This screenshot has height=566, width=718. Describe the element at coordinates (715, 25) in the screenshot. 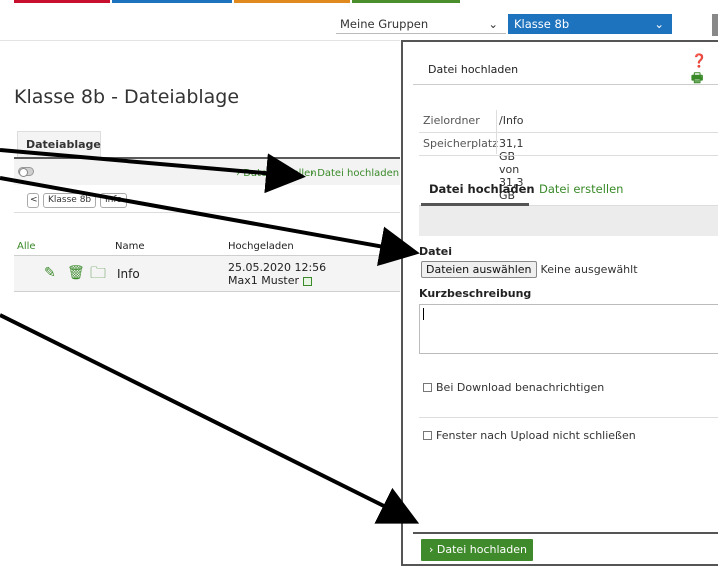

I see `scrollbar` at that location.